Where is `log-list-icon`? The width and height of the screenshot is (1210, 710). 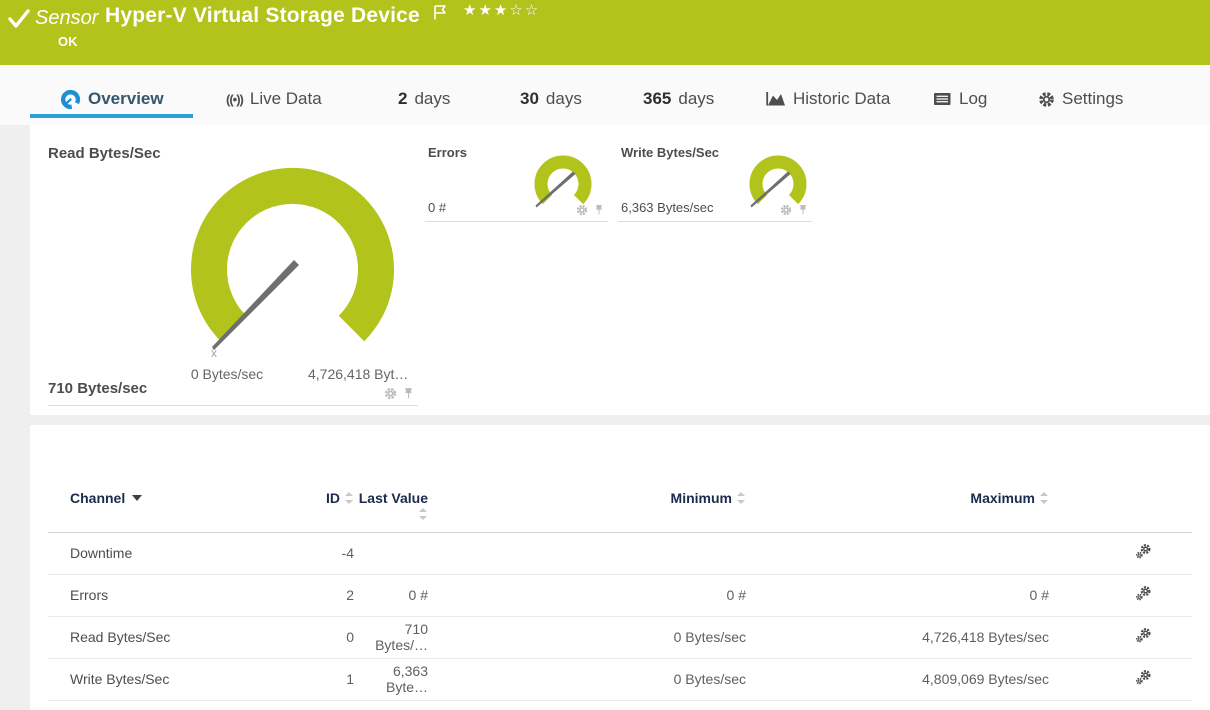
log-list-icon is located at coordinates (942, 99).